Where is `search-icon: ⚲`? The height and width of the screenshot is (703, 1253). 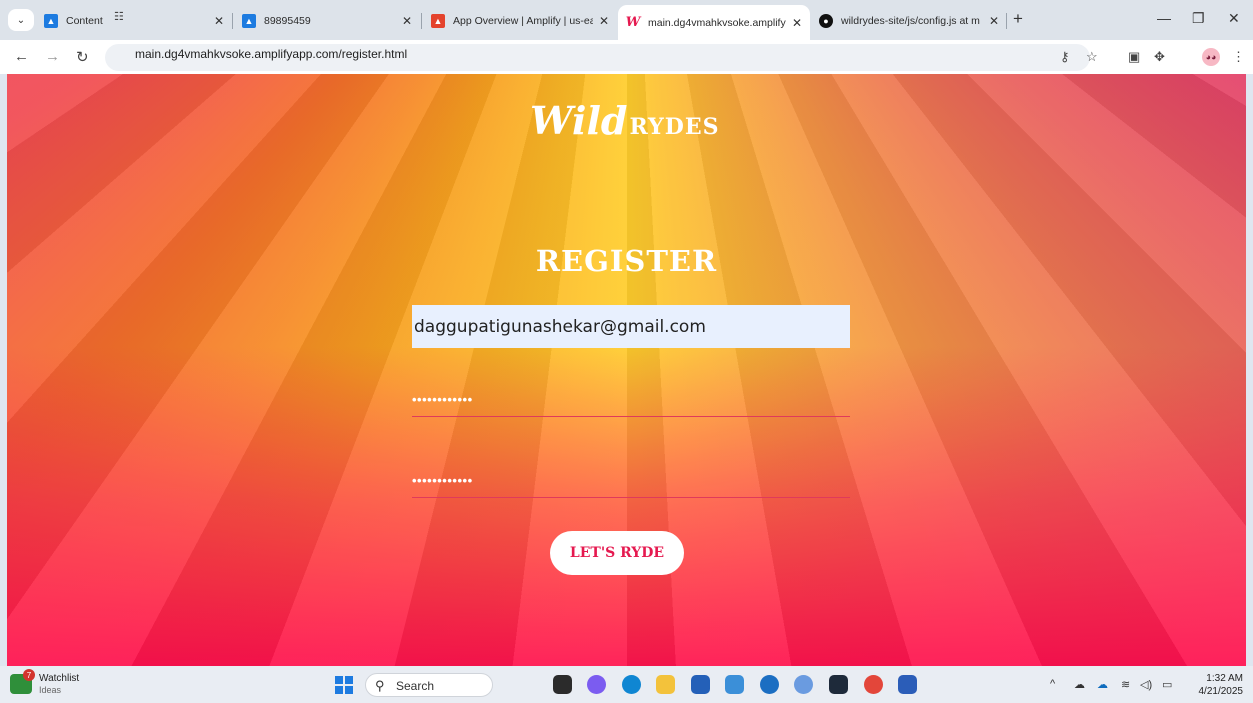 search-icon: ⚲ is located at coordinates (380, 685).